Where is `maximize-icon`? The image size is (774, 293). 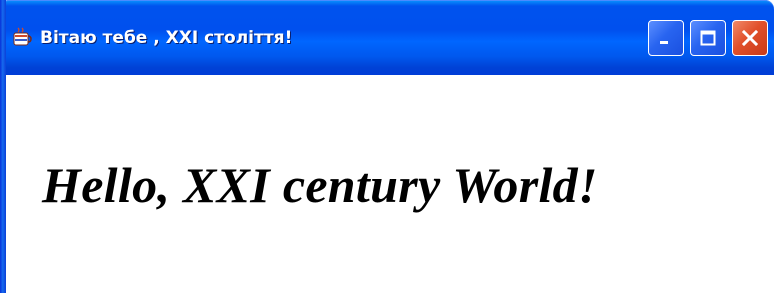 maximize-icon is located at coordinates (708, 38).